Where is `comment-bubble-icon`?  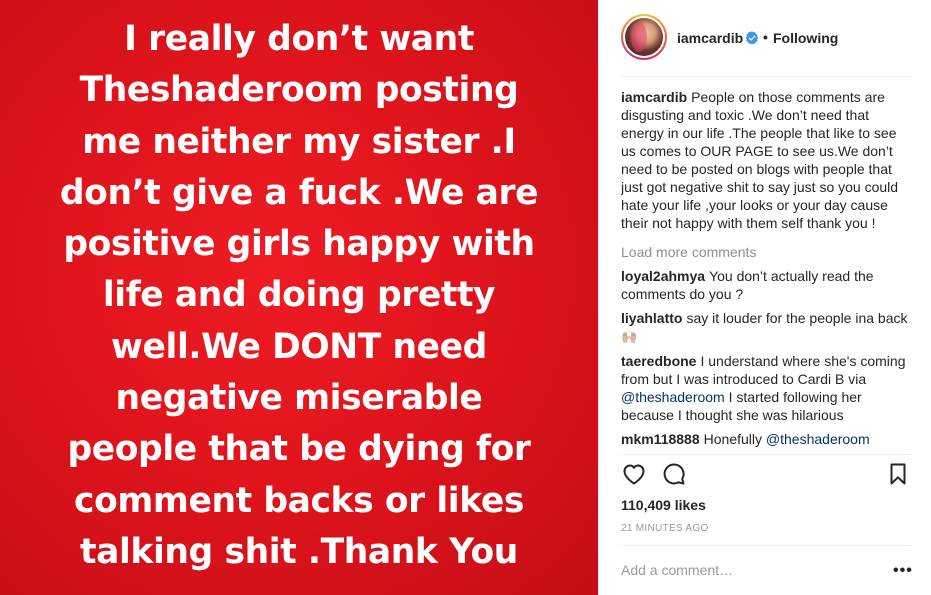 comment-bubble-icon is located at coordinates (674, 474).